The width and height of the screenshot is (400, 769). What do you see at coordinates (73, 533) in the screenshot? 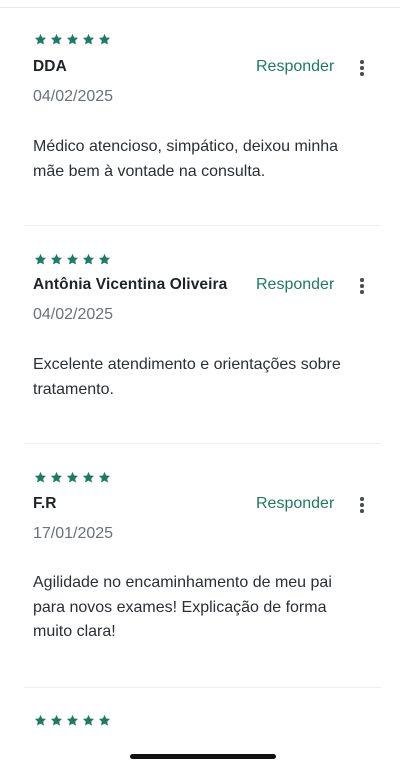
I see `review-date: 17/01/2025` at bounding box center [73, 533].